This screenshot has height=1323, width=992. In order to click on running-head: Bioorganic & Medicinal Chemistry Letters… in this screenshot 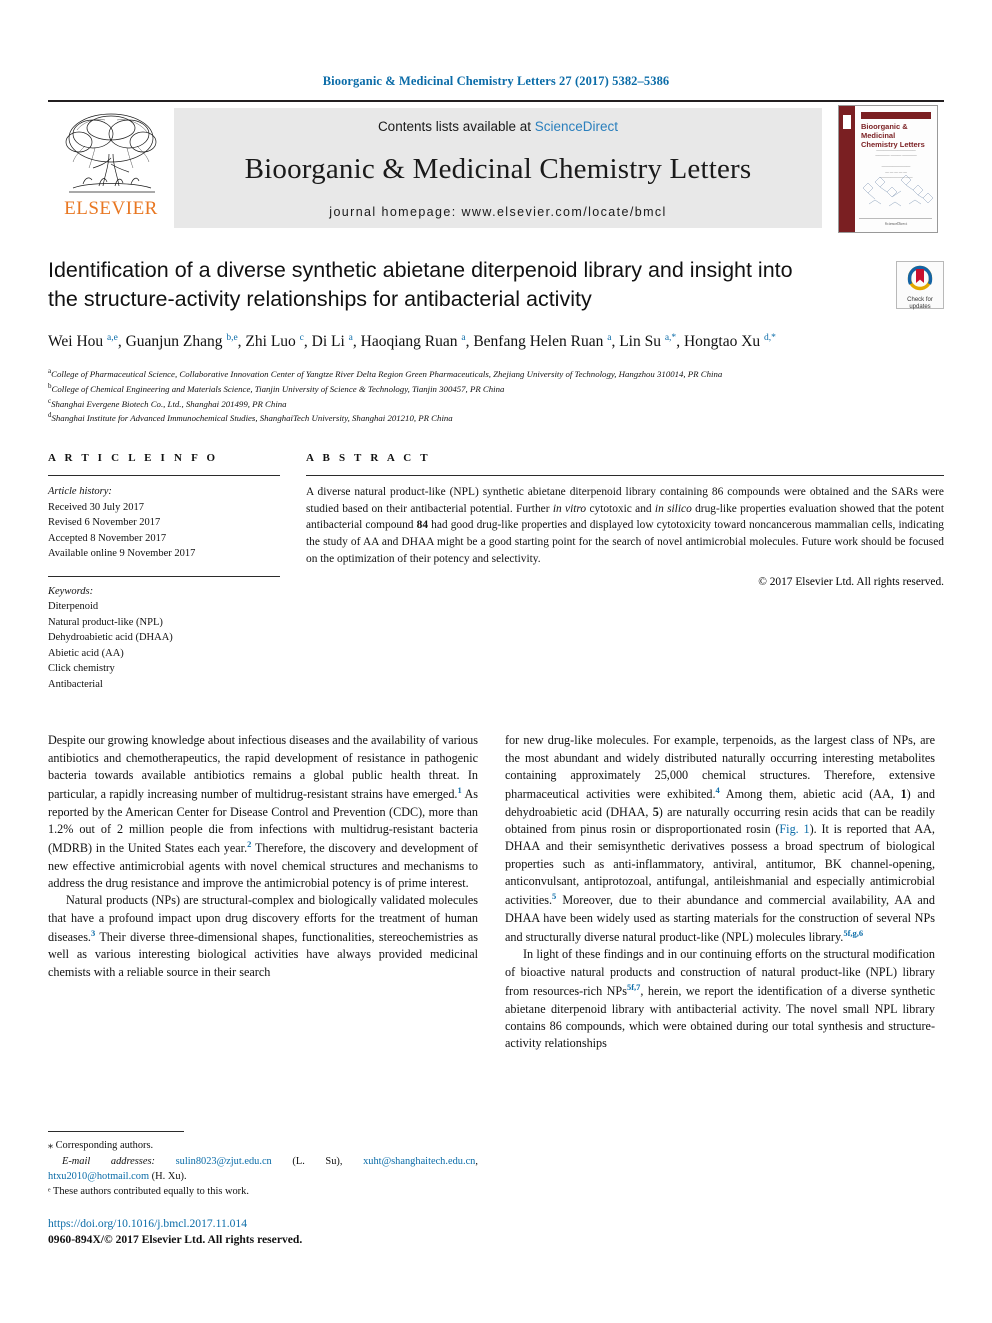, I will do `click(496, 81)`.